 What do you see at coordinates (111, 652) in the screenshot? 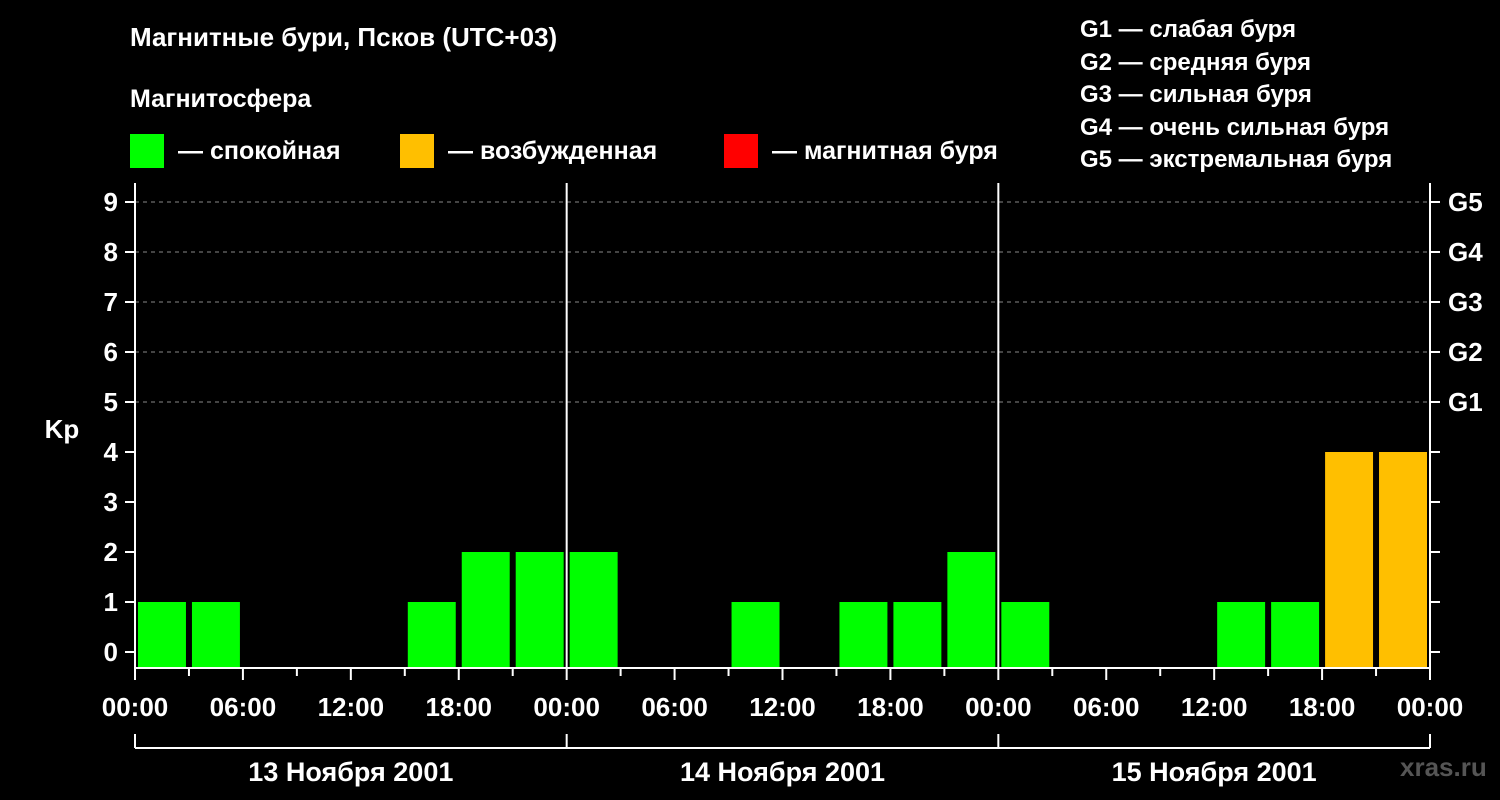
I see `y-tick-label-0: 0` at bounding box center [111, 652].